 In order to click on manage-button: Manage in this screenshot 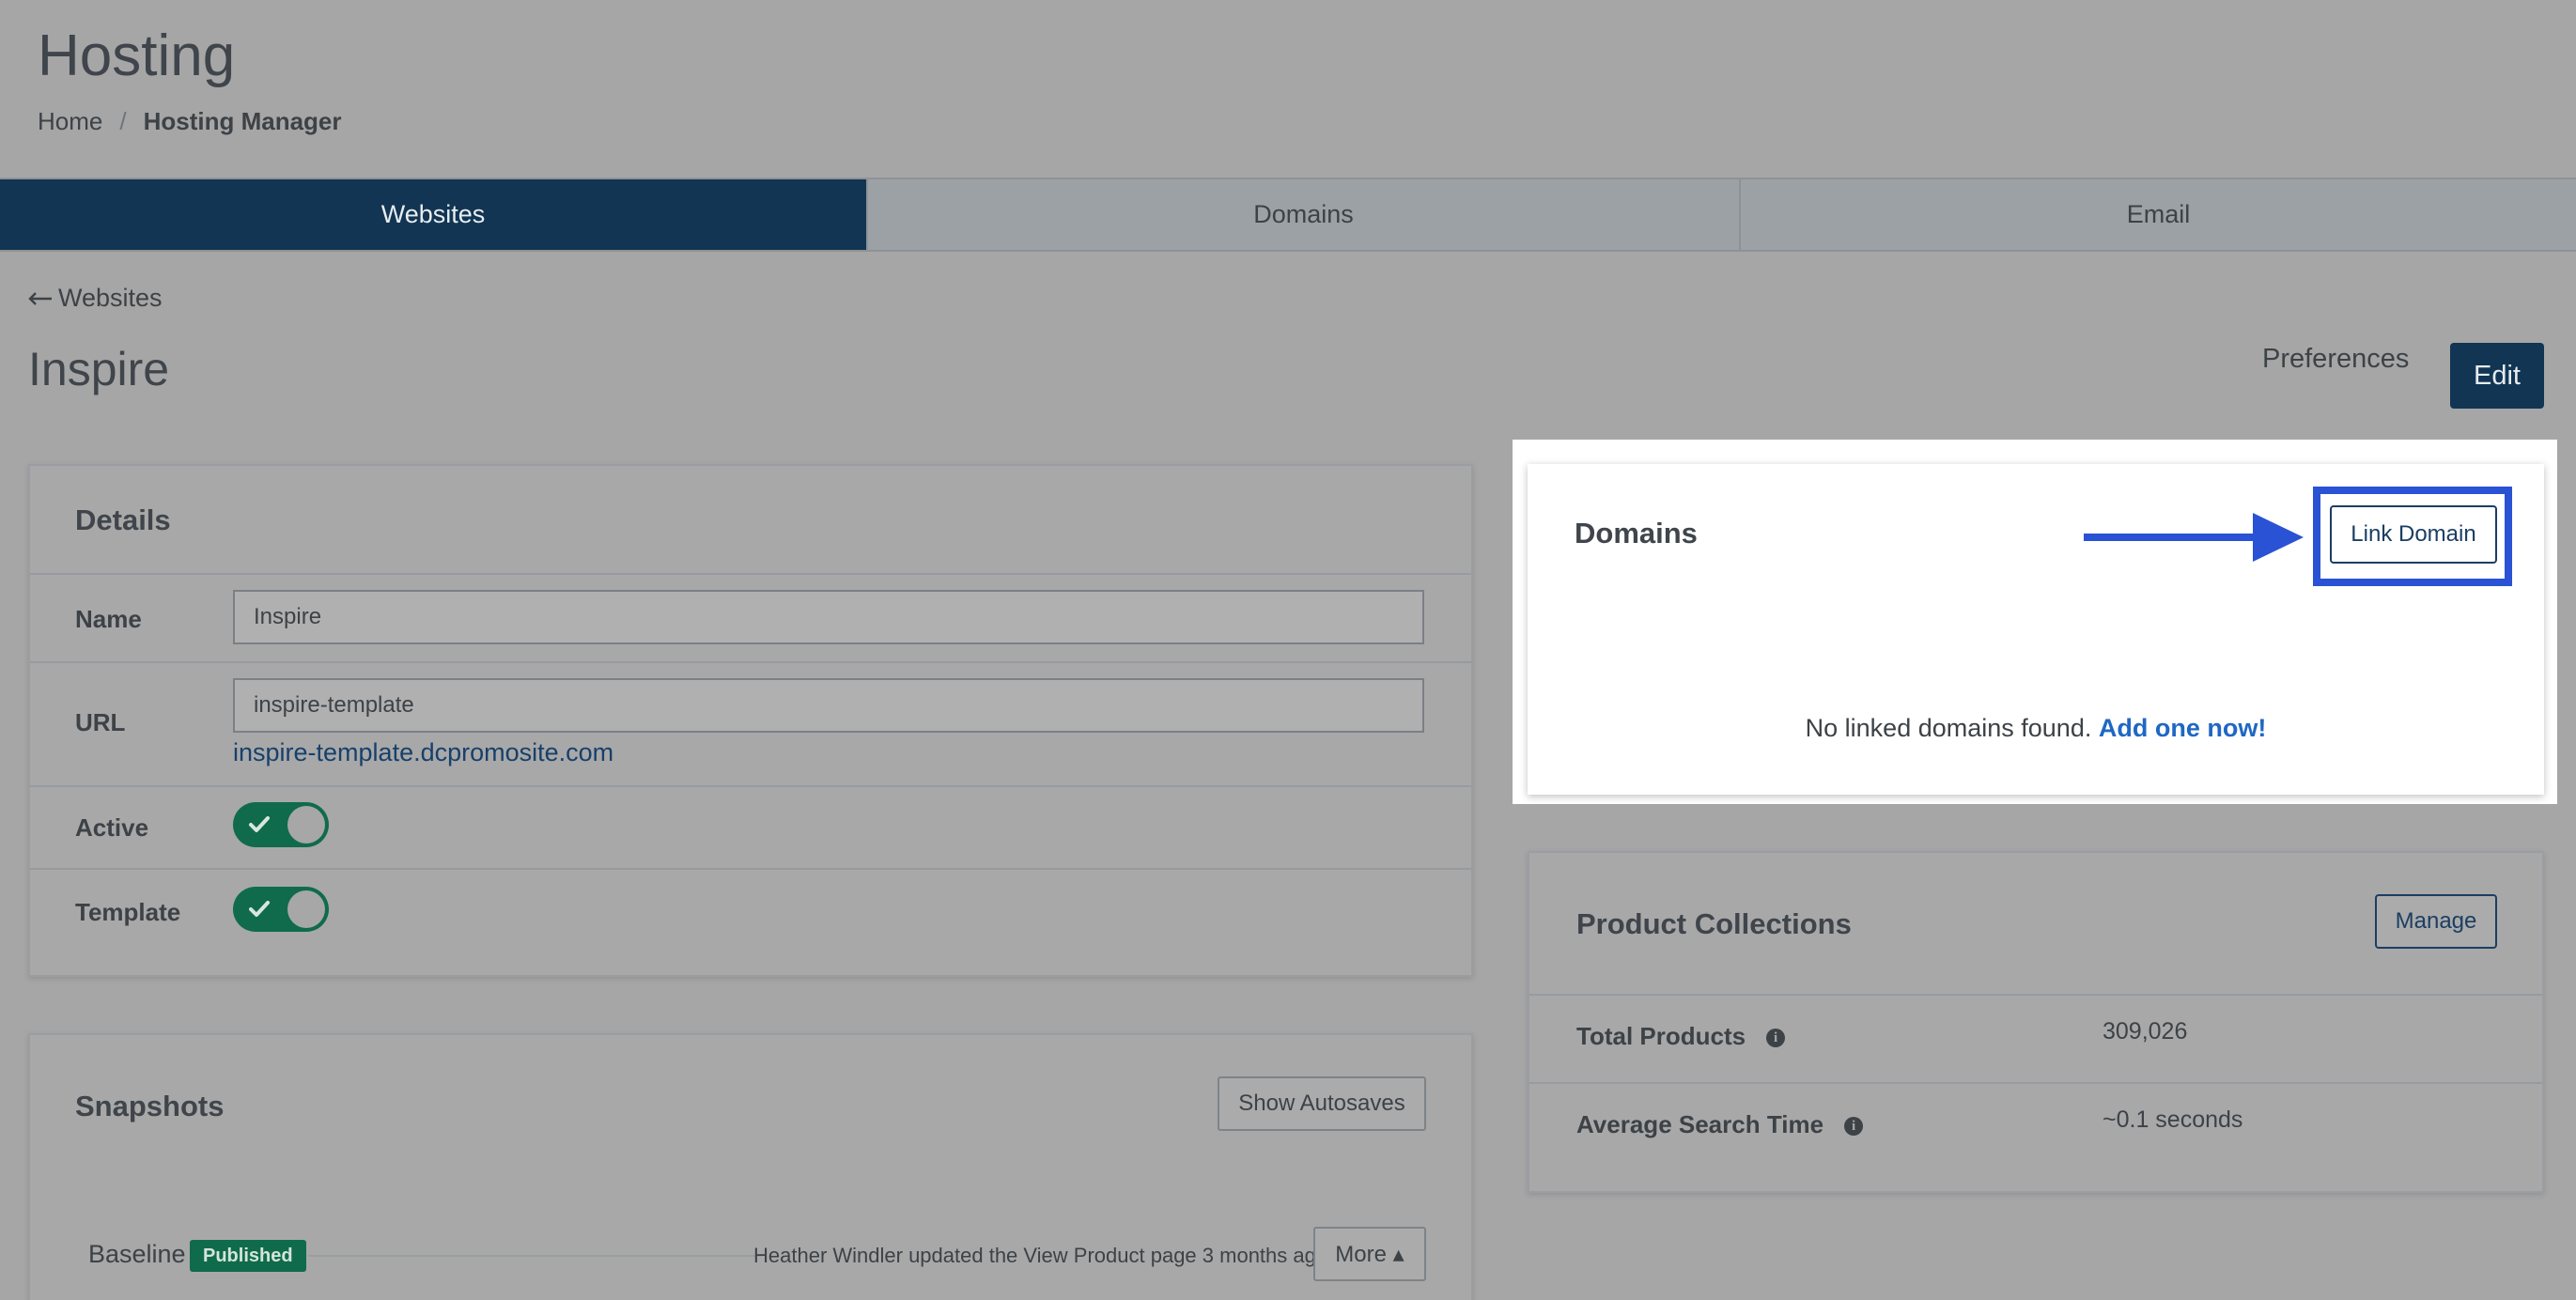, I will do `click(2436, 921)`.